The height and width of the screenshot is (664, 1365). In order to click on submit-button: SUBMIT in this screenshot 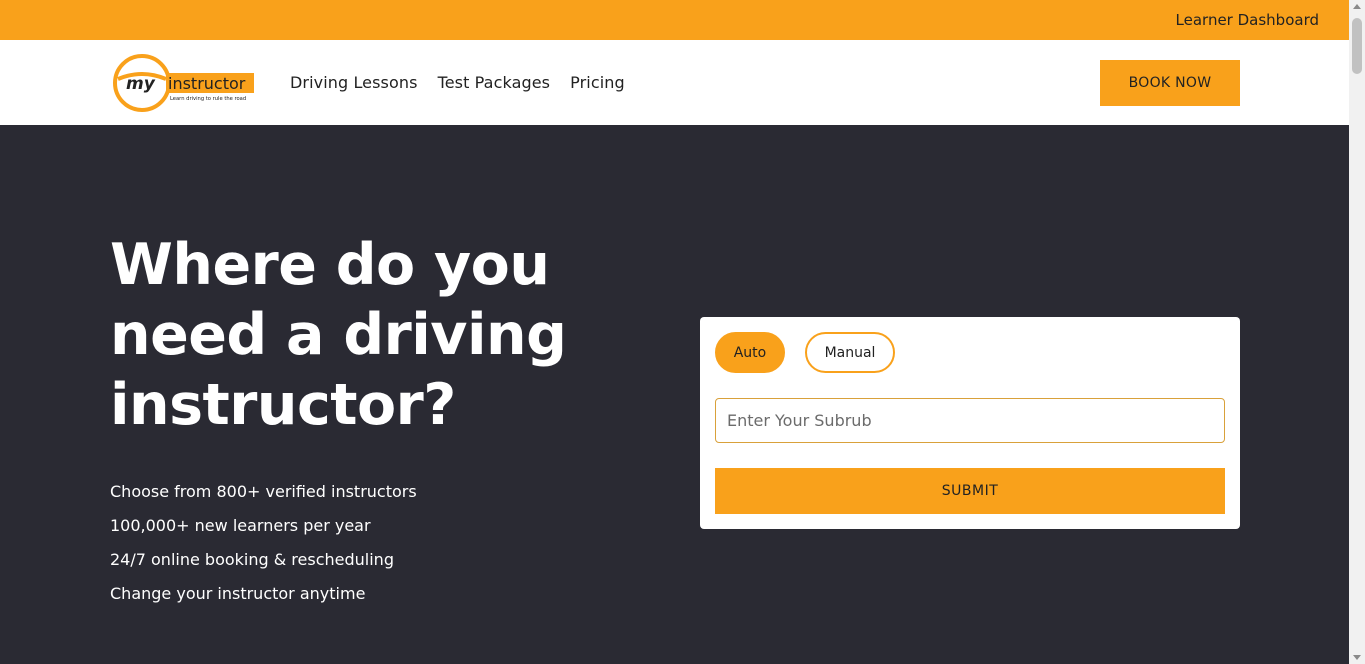, I will do `click(970, 491)`.